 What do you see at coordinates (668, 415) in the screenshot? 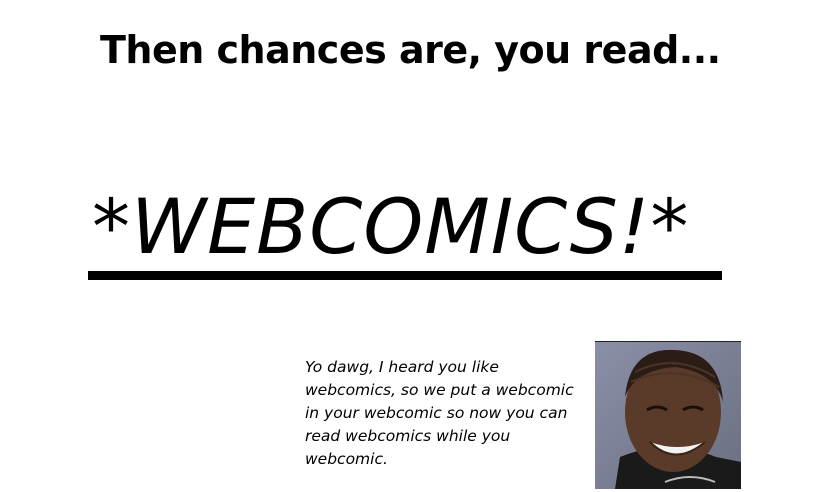
I see `laughing-man-photo` at bounding box center [668, 415].